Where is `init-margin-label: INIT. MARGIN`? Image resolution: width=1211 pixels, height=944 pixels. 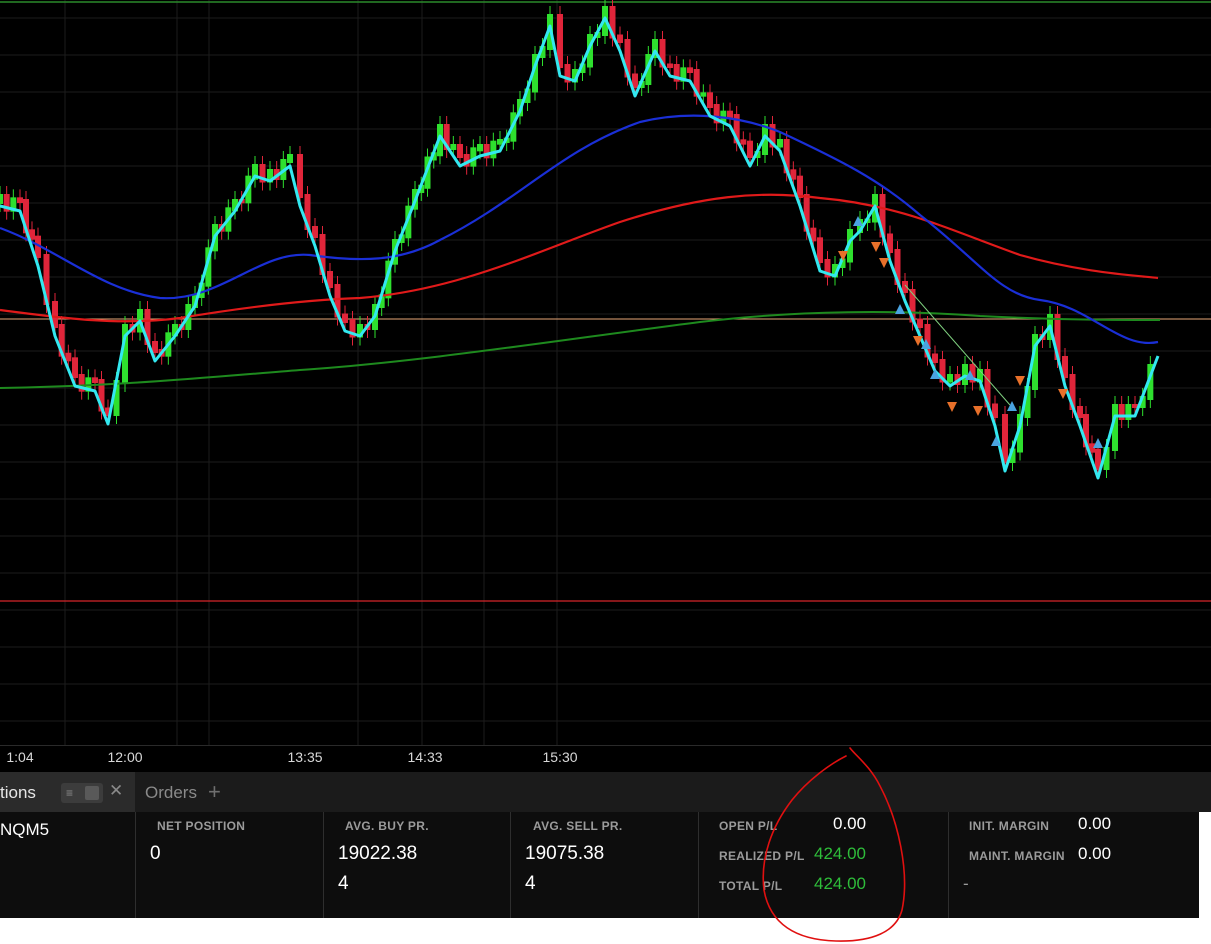
init-margin-label: INIT. MARGIN is located at coordinates (1009, 826).